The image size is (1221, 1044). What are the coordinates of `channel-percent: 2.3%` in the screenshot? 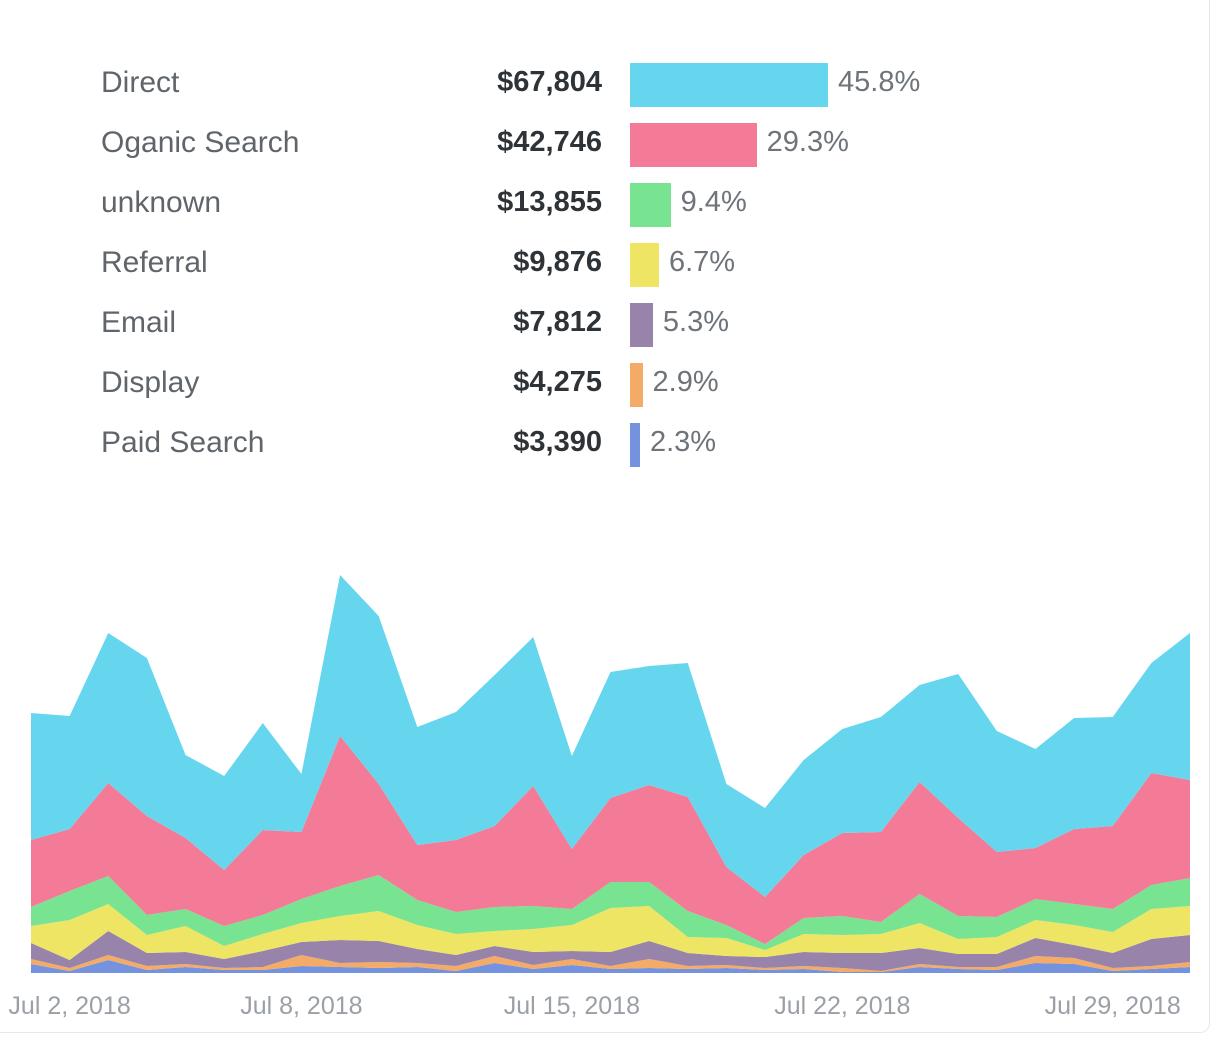 It's located at (683, 442).